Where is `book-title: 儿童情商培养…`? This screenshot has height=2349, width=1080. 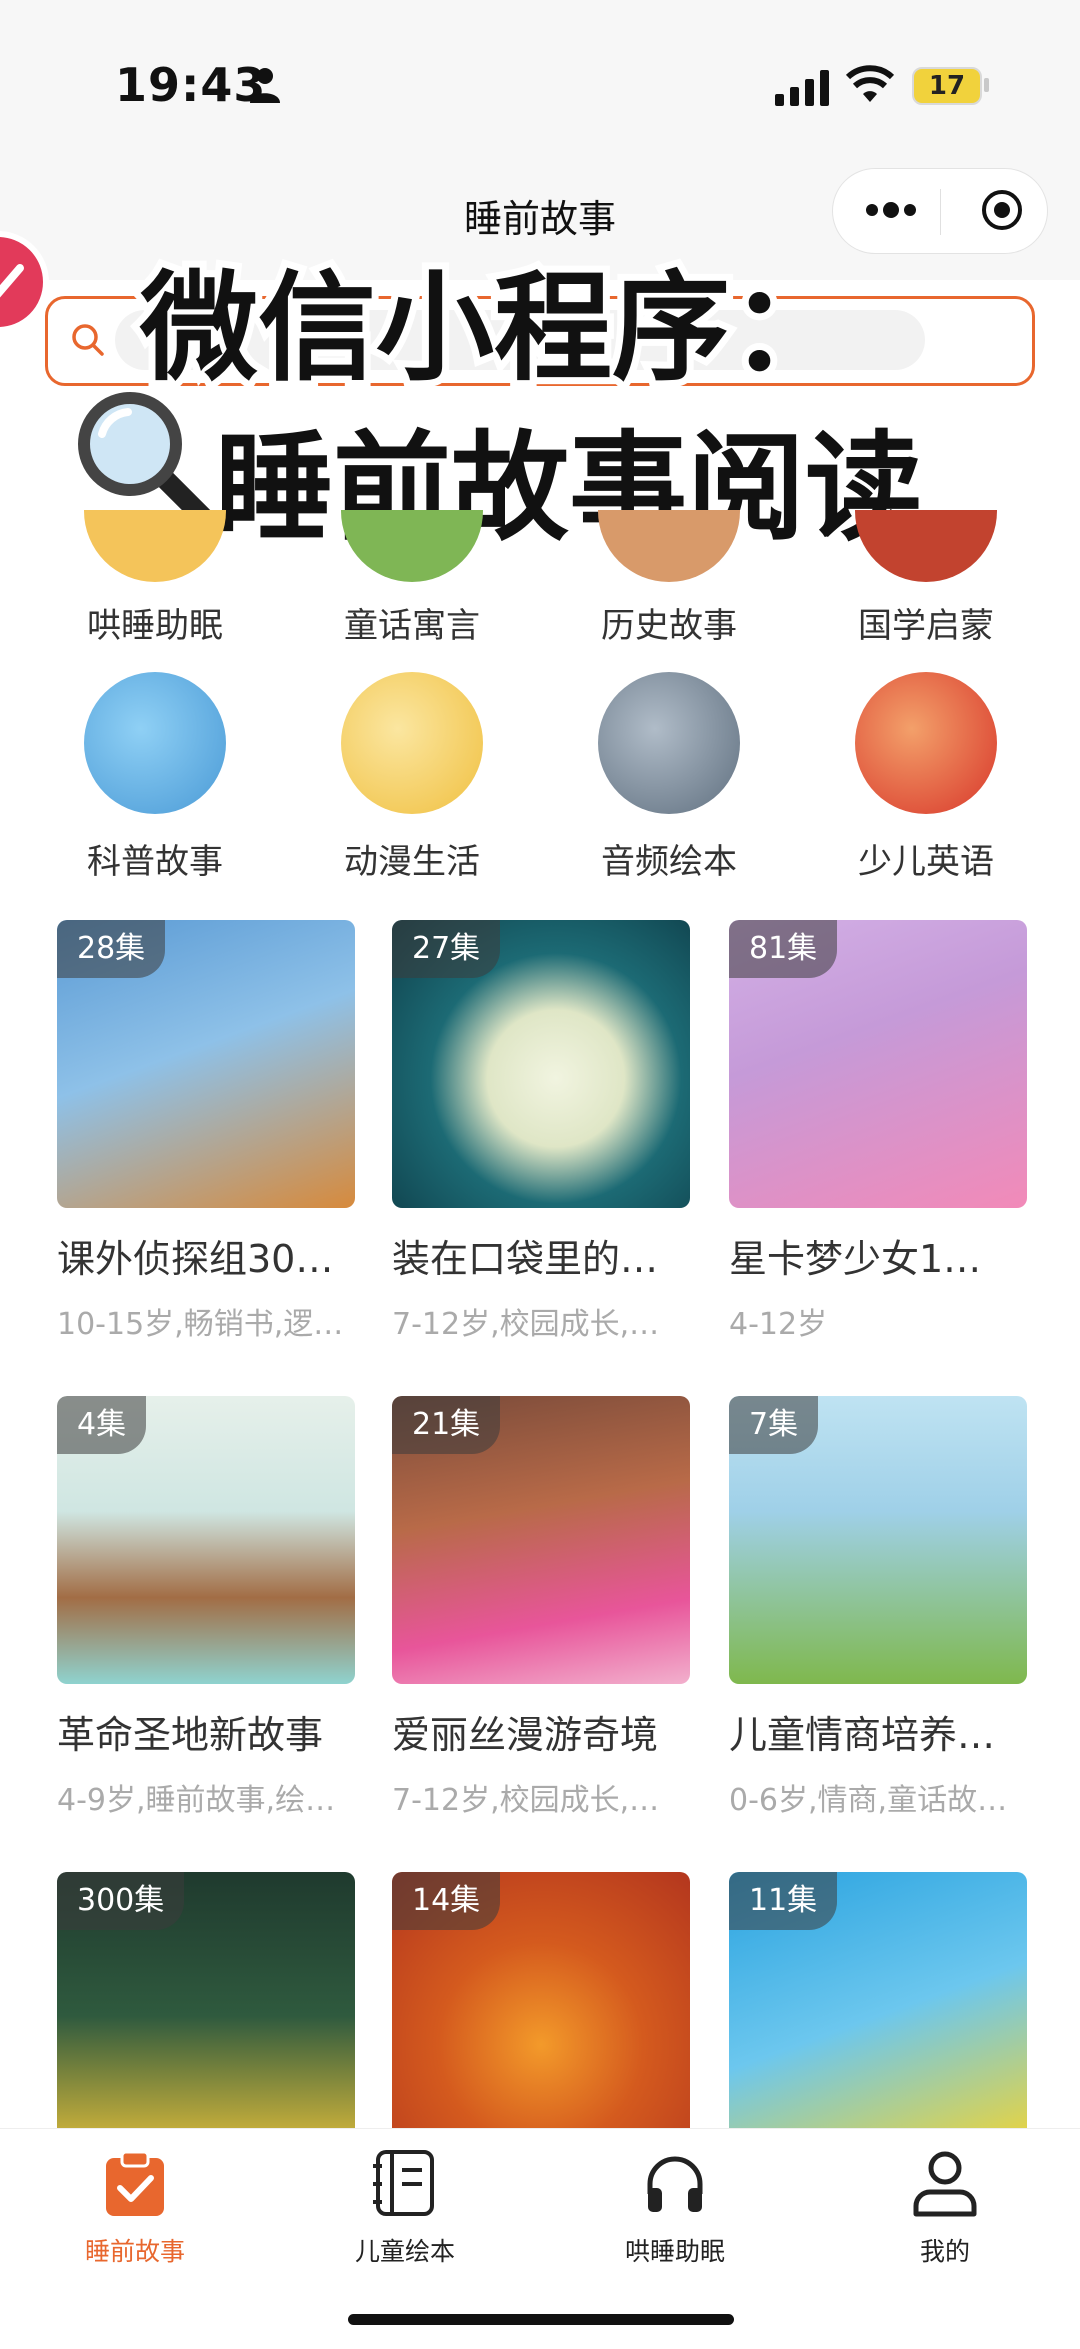
book-title: 儿童情商培养… is located at coordinates (862, 1735).